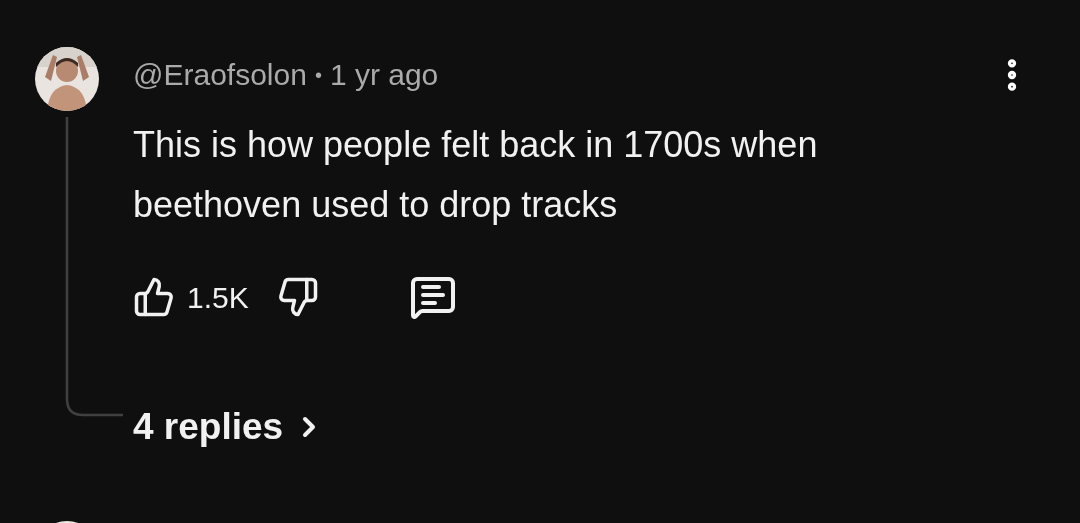 Image resolution: width=1080 pixels, height=523 pixels. What do you see at coordinates (297, 297) in the screenshot?
I see `dislike-icon` at bounding box center [297, 297].